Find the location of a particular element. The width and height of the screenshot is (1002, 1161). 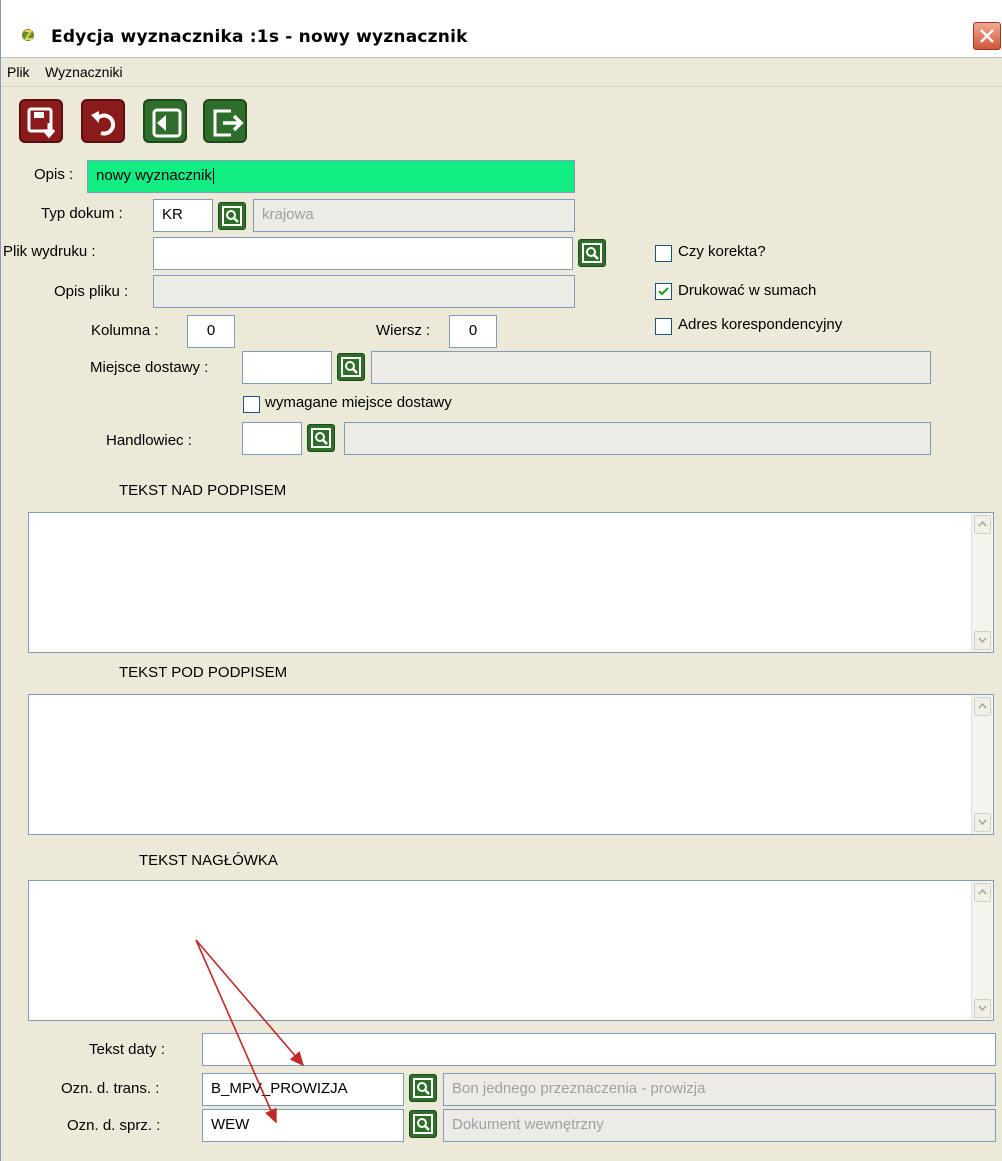

typ-dokum-input: KR is located at coordinates (183, 215).